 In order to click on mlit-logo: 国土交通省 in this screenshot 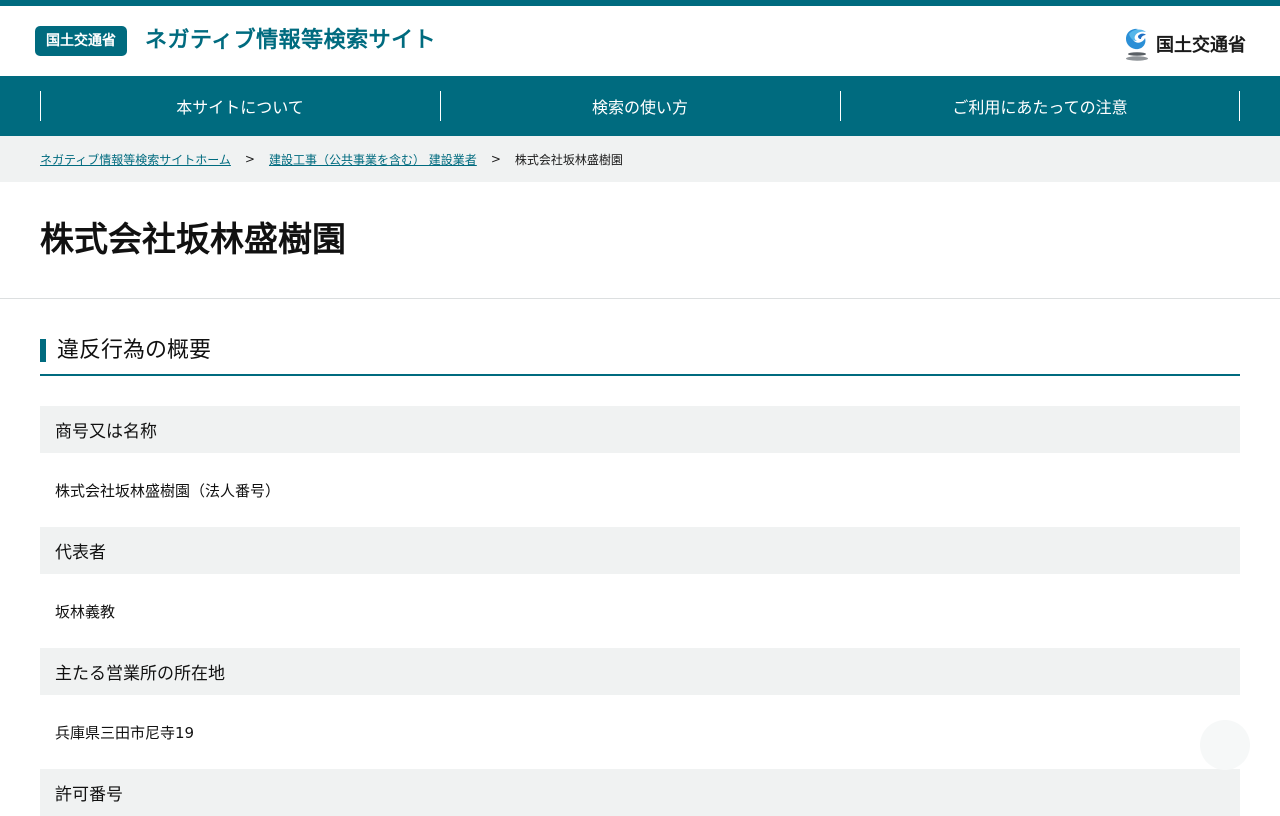, I will do `click(1184, 44)`.